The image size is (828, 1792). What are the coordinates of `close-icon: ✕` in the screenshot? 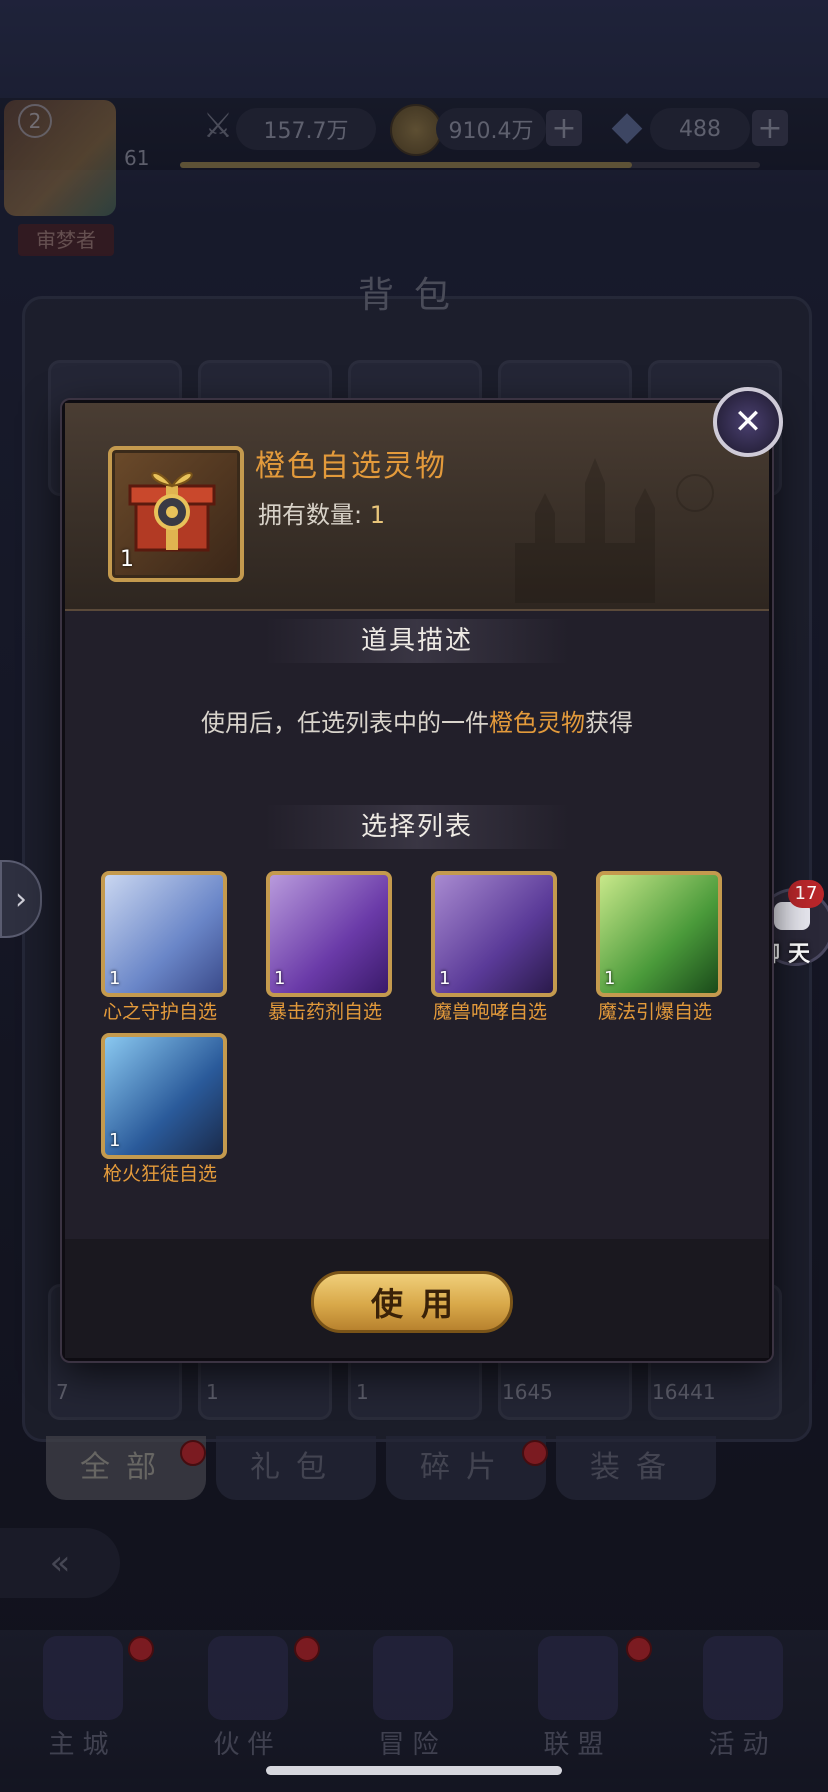 It's located at (748, 422).